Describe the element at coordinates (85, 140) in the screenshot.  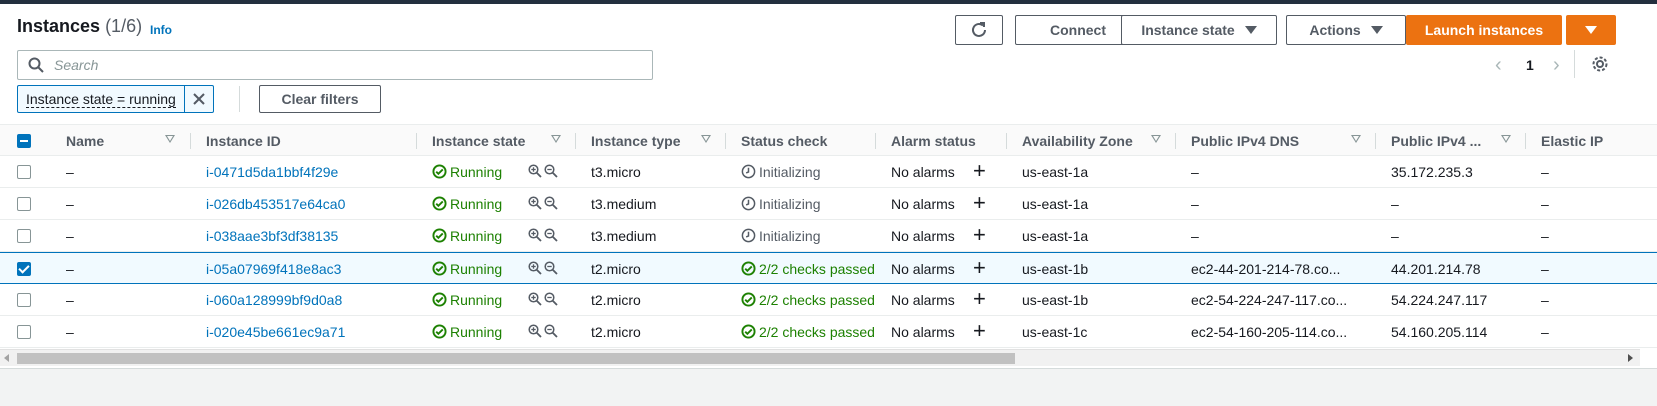
I see `column-header-name: Name` at that location.